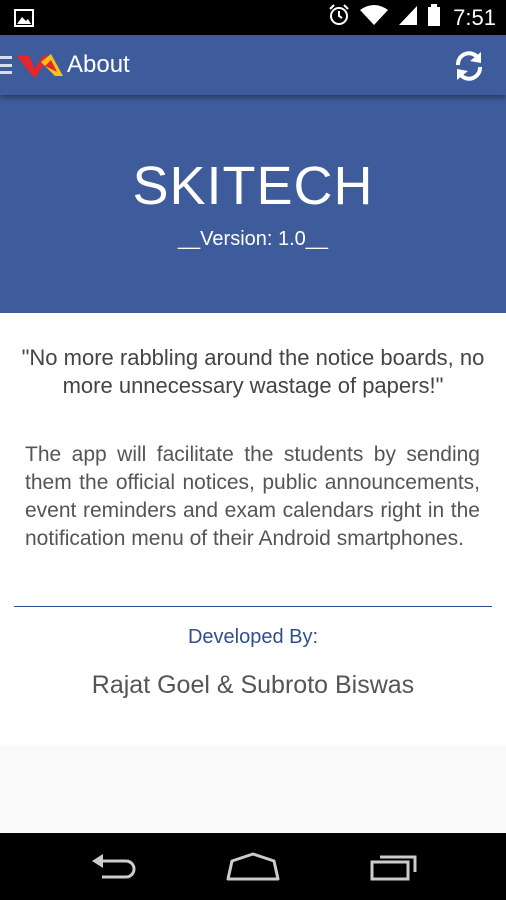  I want to click on home-button, so click(253, 867).